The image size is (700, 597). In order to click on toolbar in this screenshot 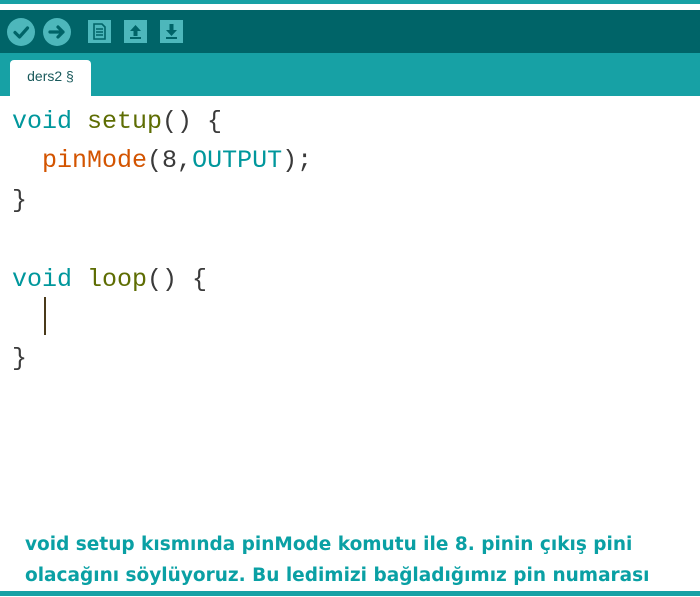, I will do `click(350, 31)`.